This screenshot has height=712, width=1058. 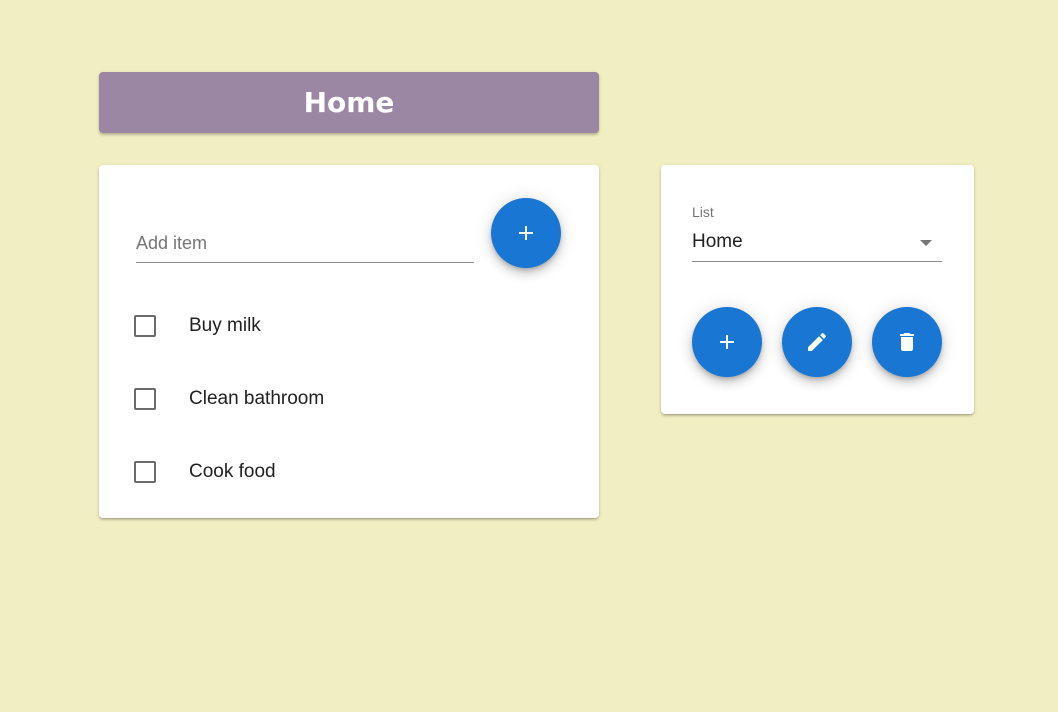 I want to click on delete-list-button, so click(x=907, y=342).